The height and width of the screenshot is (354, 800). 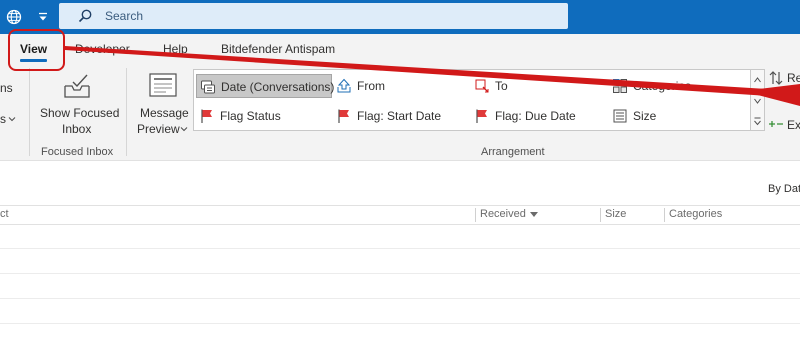 I want to click on search-placeholder: Search, so click(x=124, y=16).